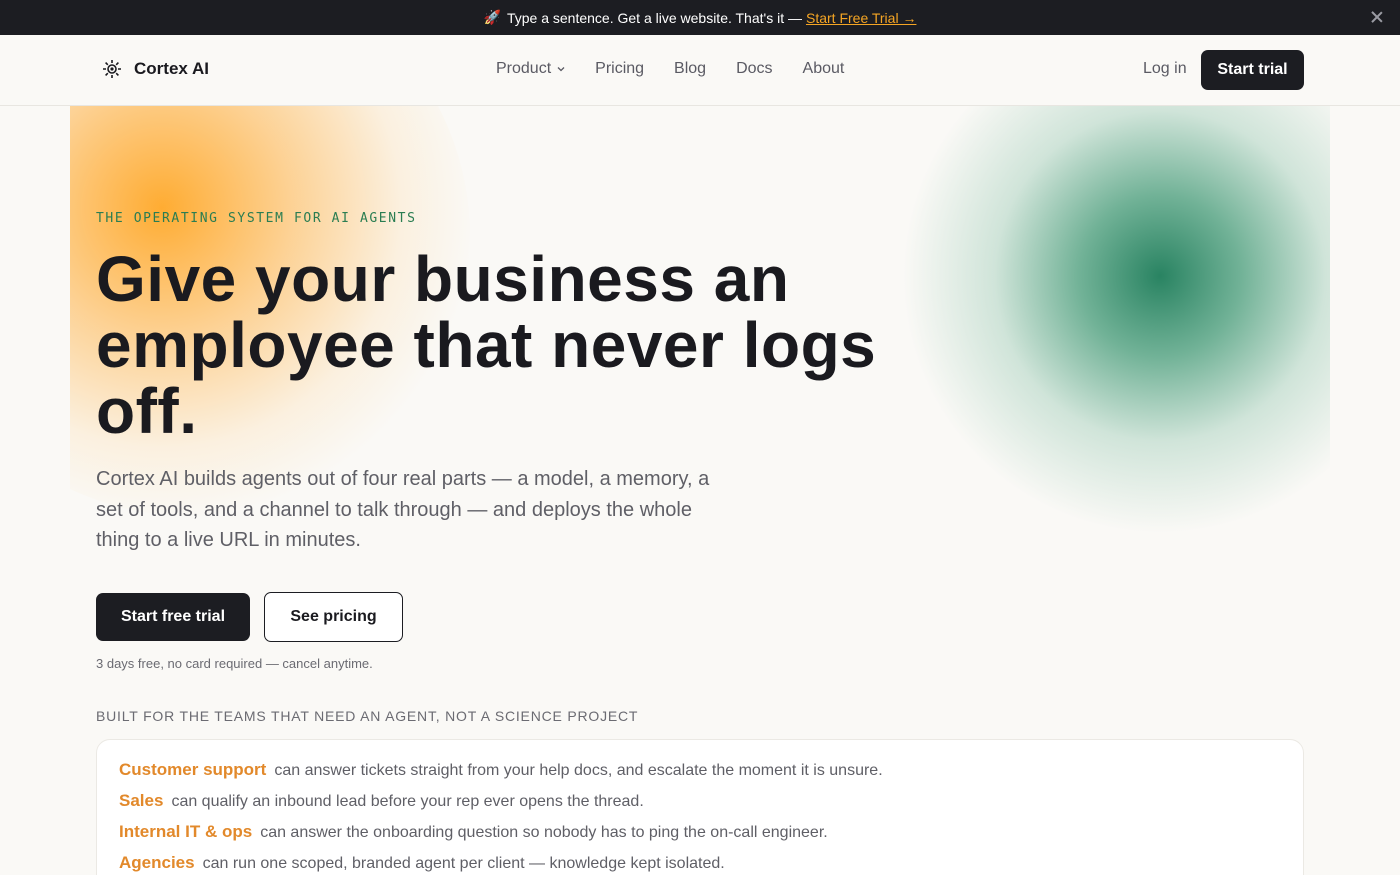 Image resolution: width=1400 pixels, height=875 pixels. I want to click on team-name: Customer support, so click(193, 769).